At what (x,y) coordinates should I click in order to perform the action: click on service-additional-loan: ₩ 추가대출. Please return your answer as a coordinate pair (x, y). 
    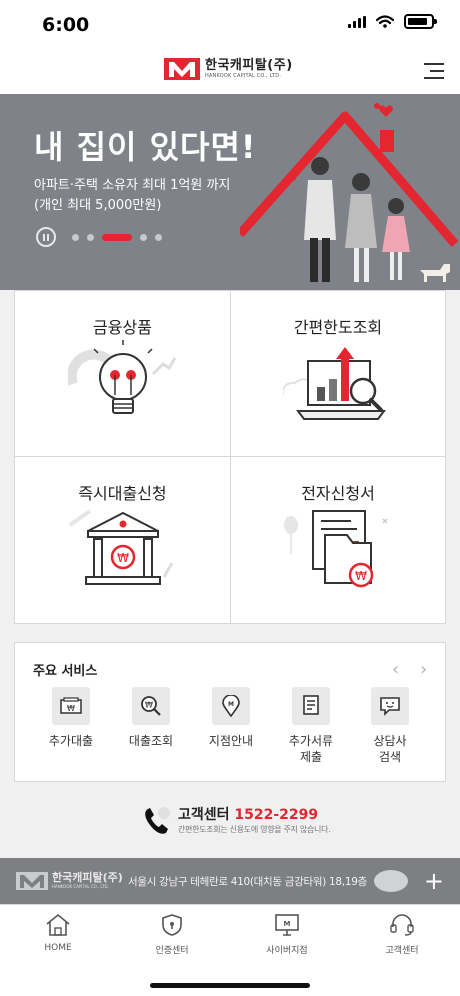
    Looking at the image, I should click on (71, 718).